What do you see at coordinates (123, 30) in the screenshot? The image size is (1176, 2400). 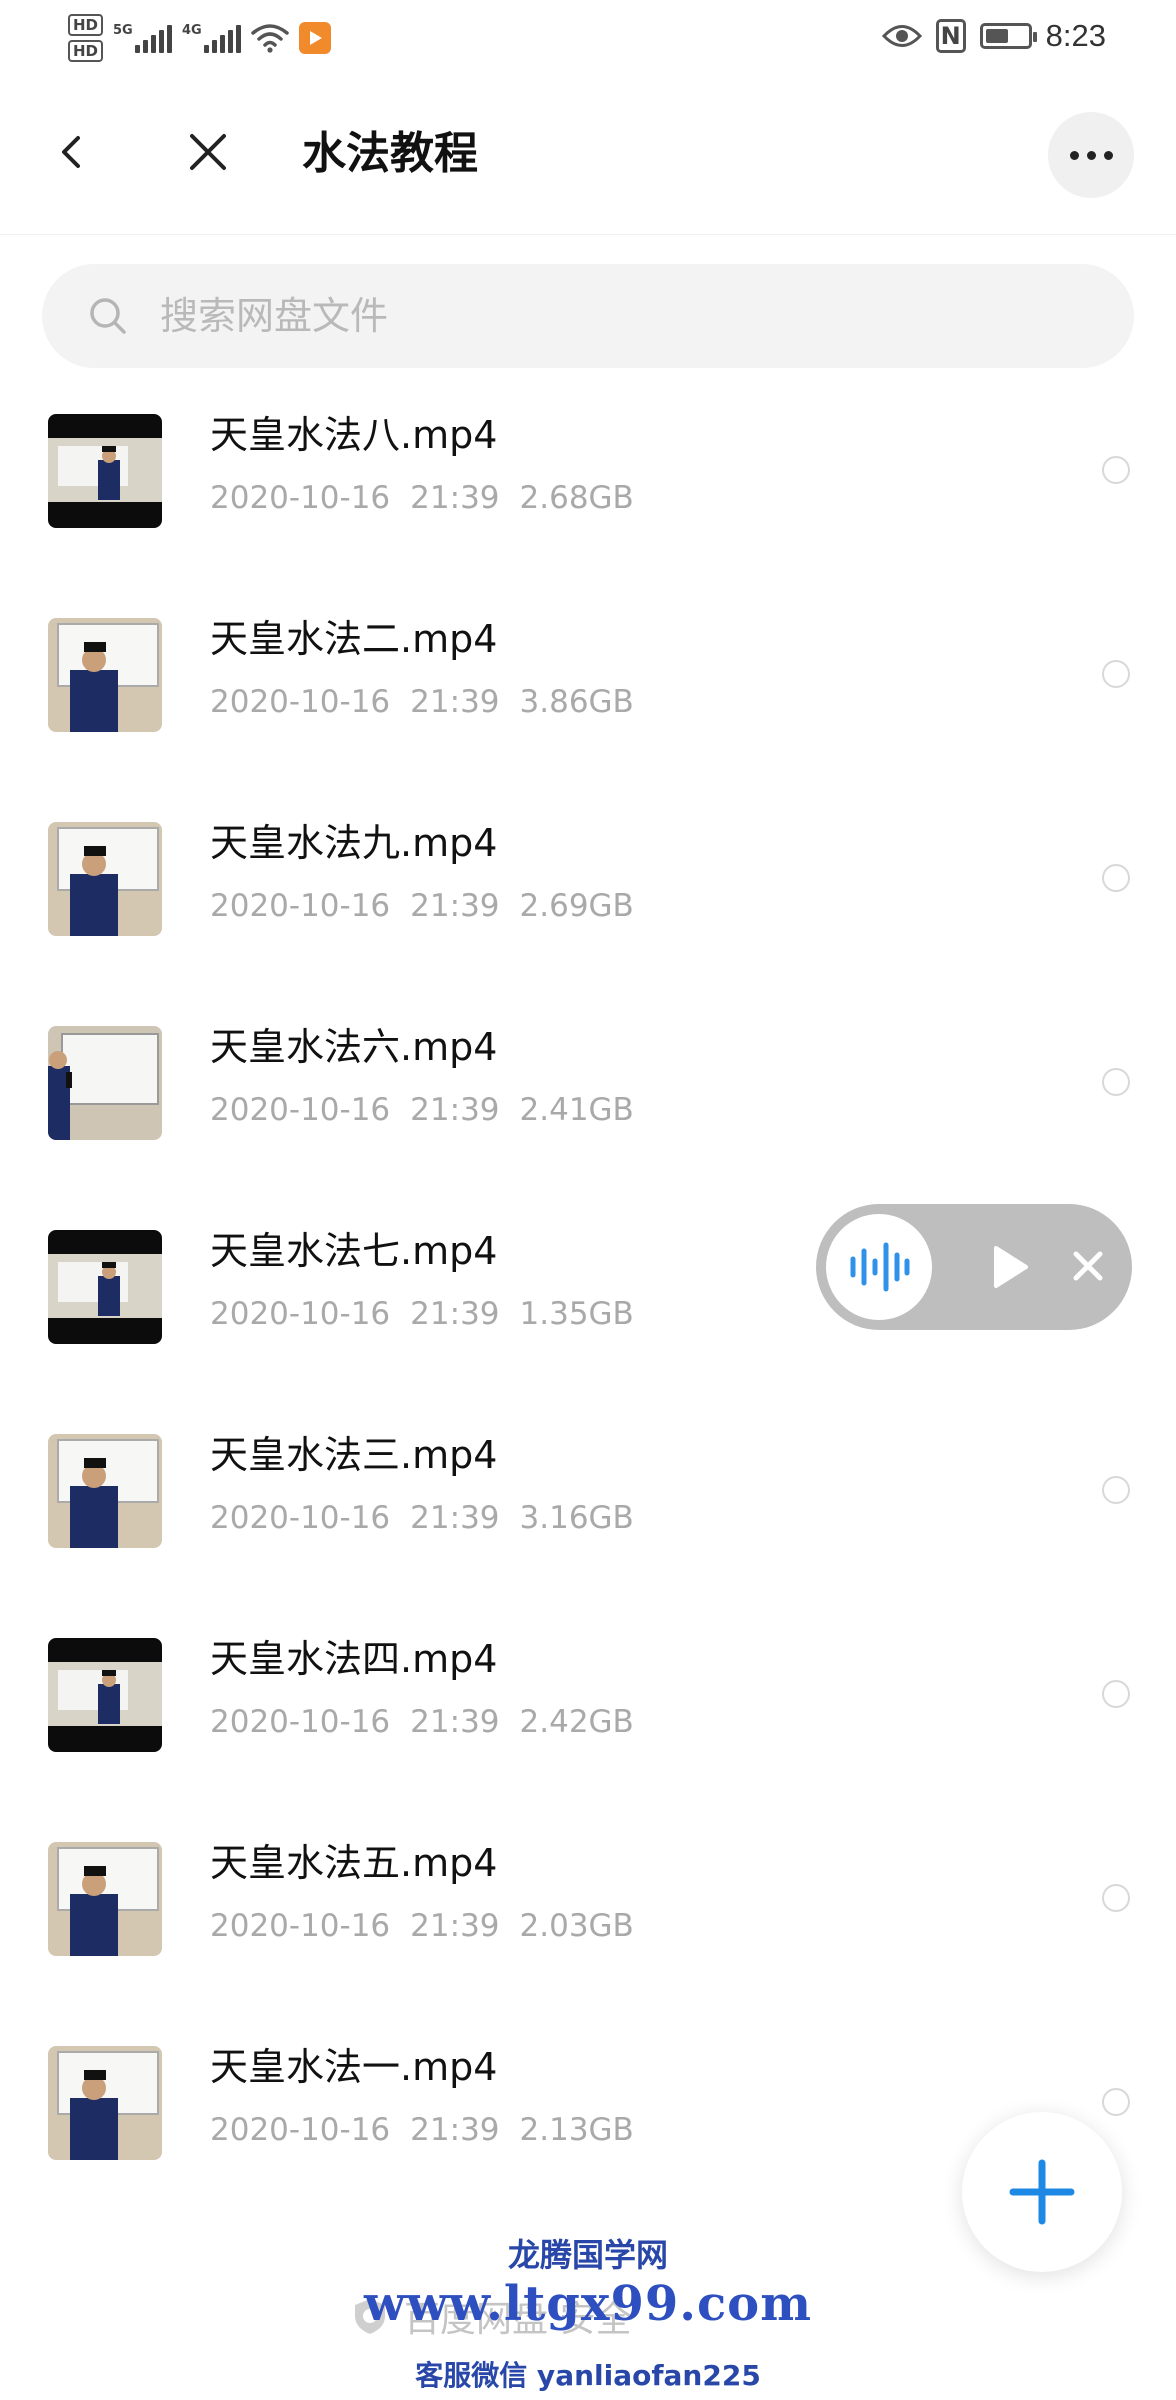 I see `network-type-5g: 5G` at bounding box center [123, 30].